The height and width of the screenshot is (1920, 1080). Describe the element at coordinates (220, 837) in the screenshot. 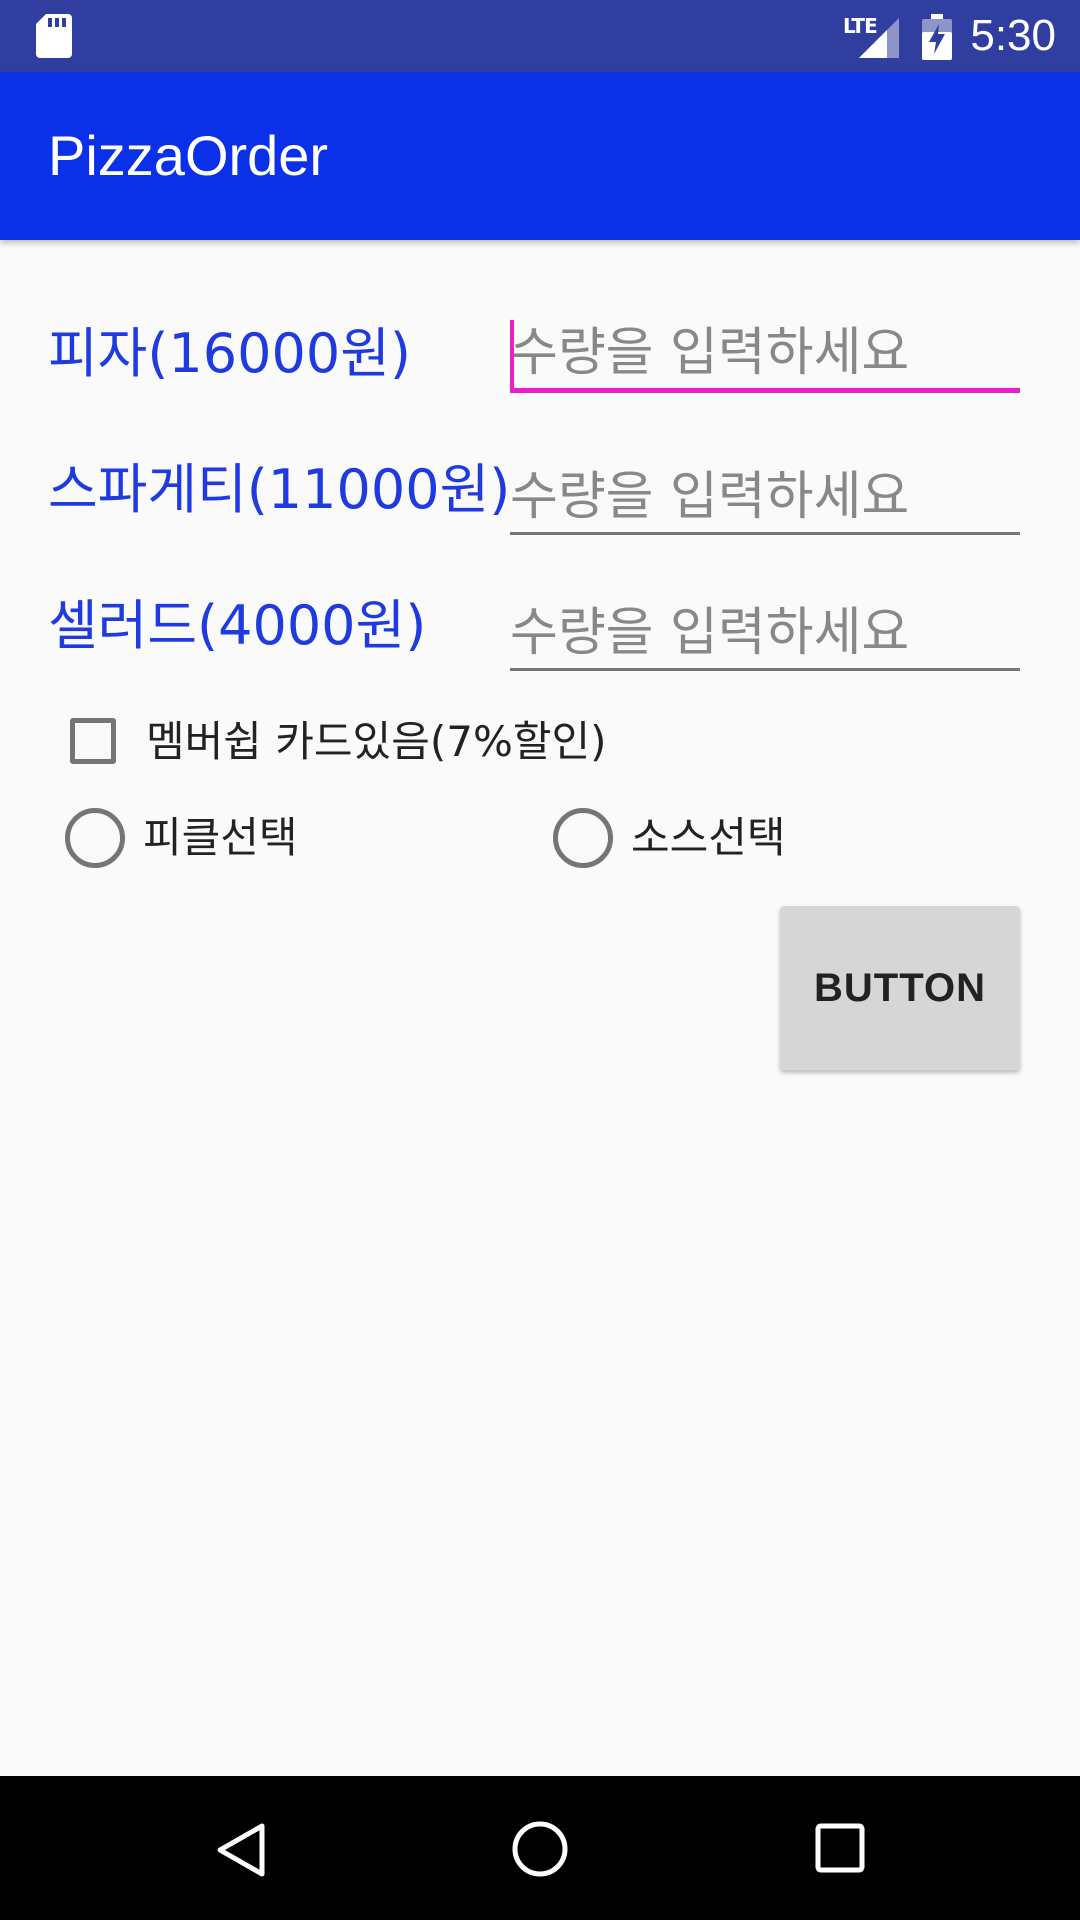

I see `pickle-radio-label: 피클선택` at that location.